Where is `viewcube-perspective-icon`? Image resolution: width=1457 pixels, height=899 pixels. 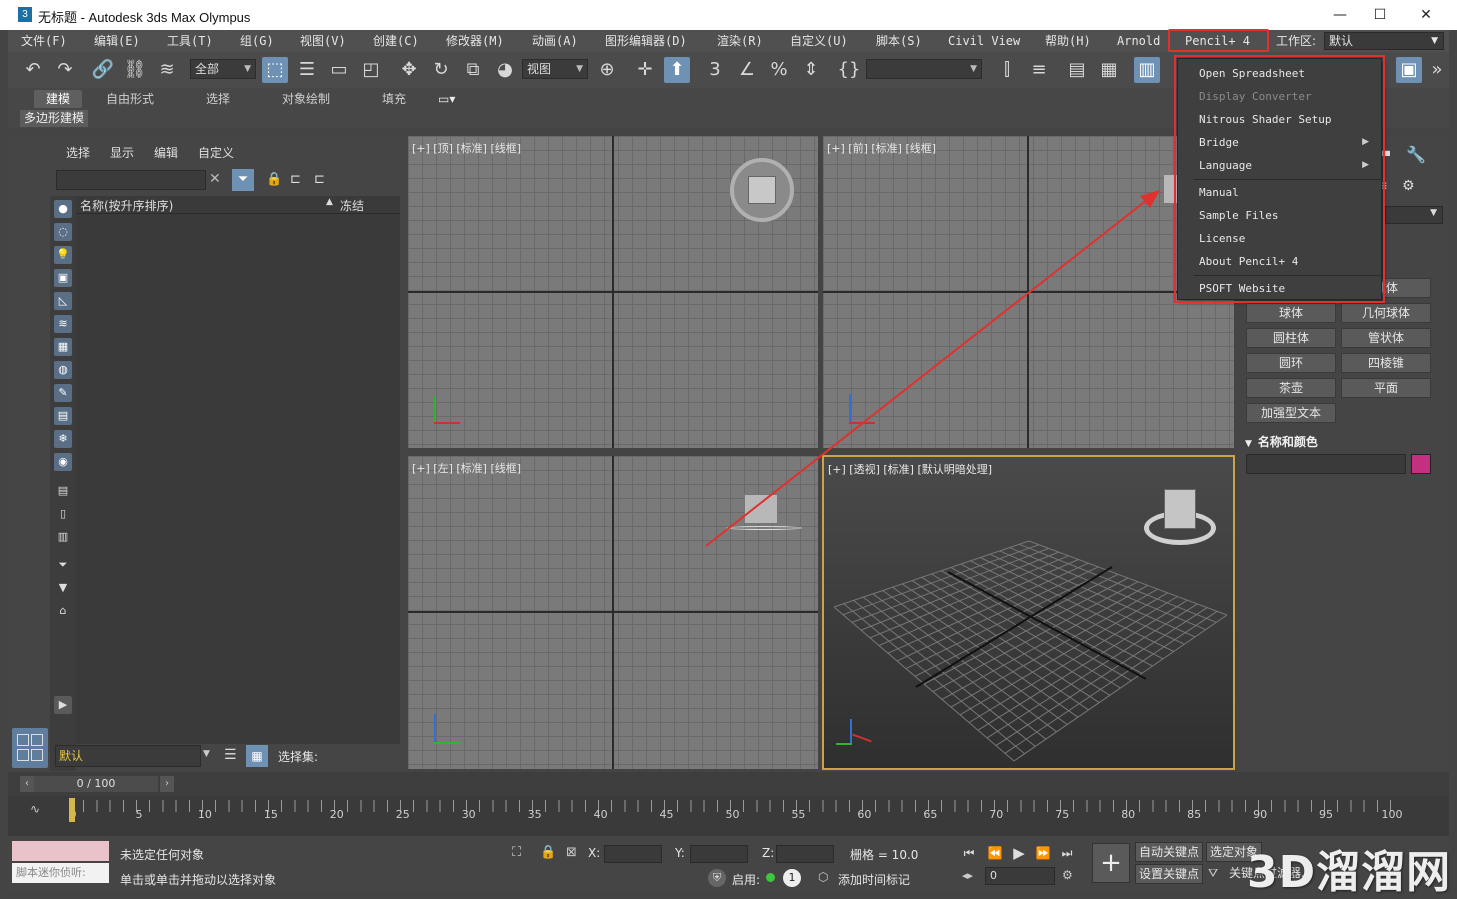 viewcube-perspective-icon is located at coordinates (1180, 518).